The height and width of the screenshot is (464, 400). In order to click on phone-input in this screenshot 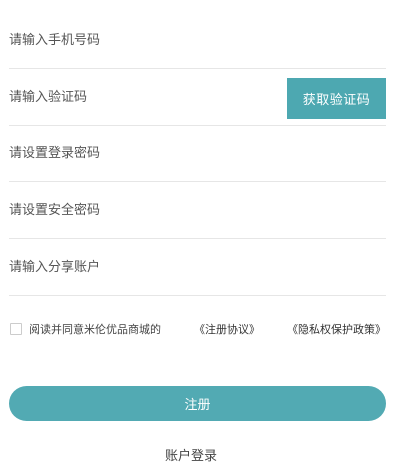, I will do `click(197, 40)`.